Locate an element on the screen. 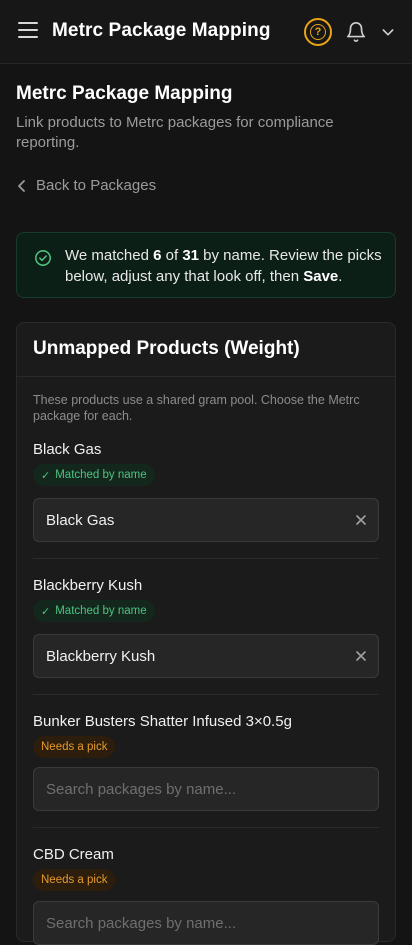 Image resolution: width=412 pixels, height=945 pixels. notice-suffix: . is located at coordinates (340, 276).